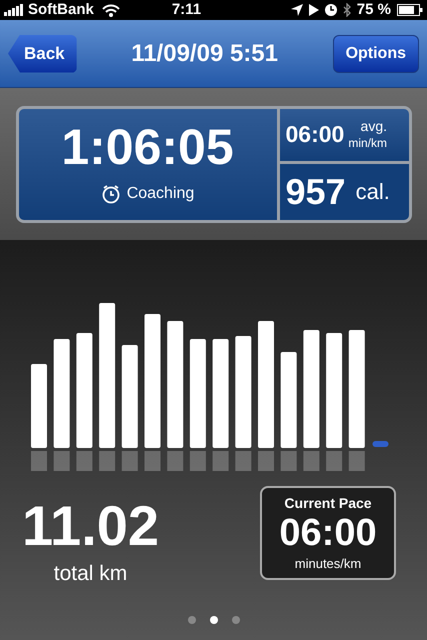  What do you see at coordinates (160, 194) in the screenshot?
I see `coaching-label: Coaching` at bounding box center [160, 194].